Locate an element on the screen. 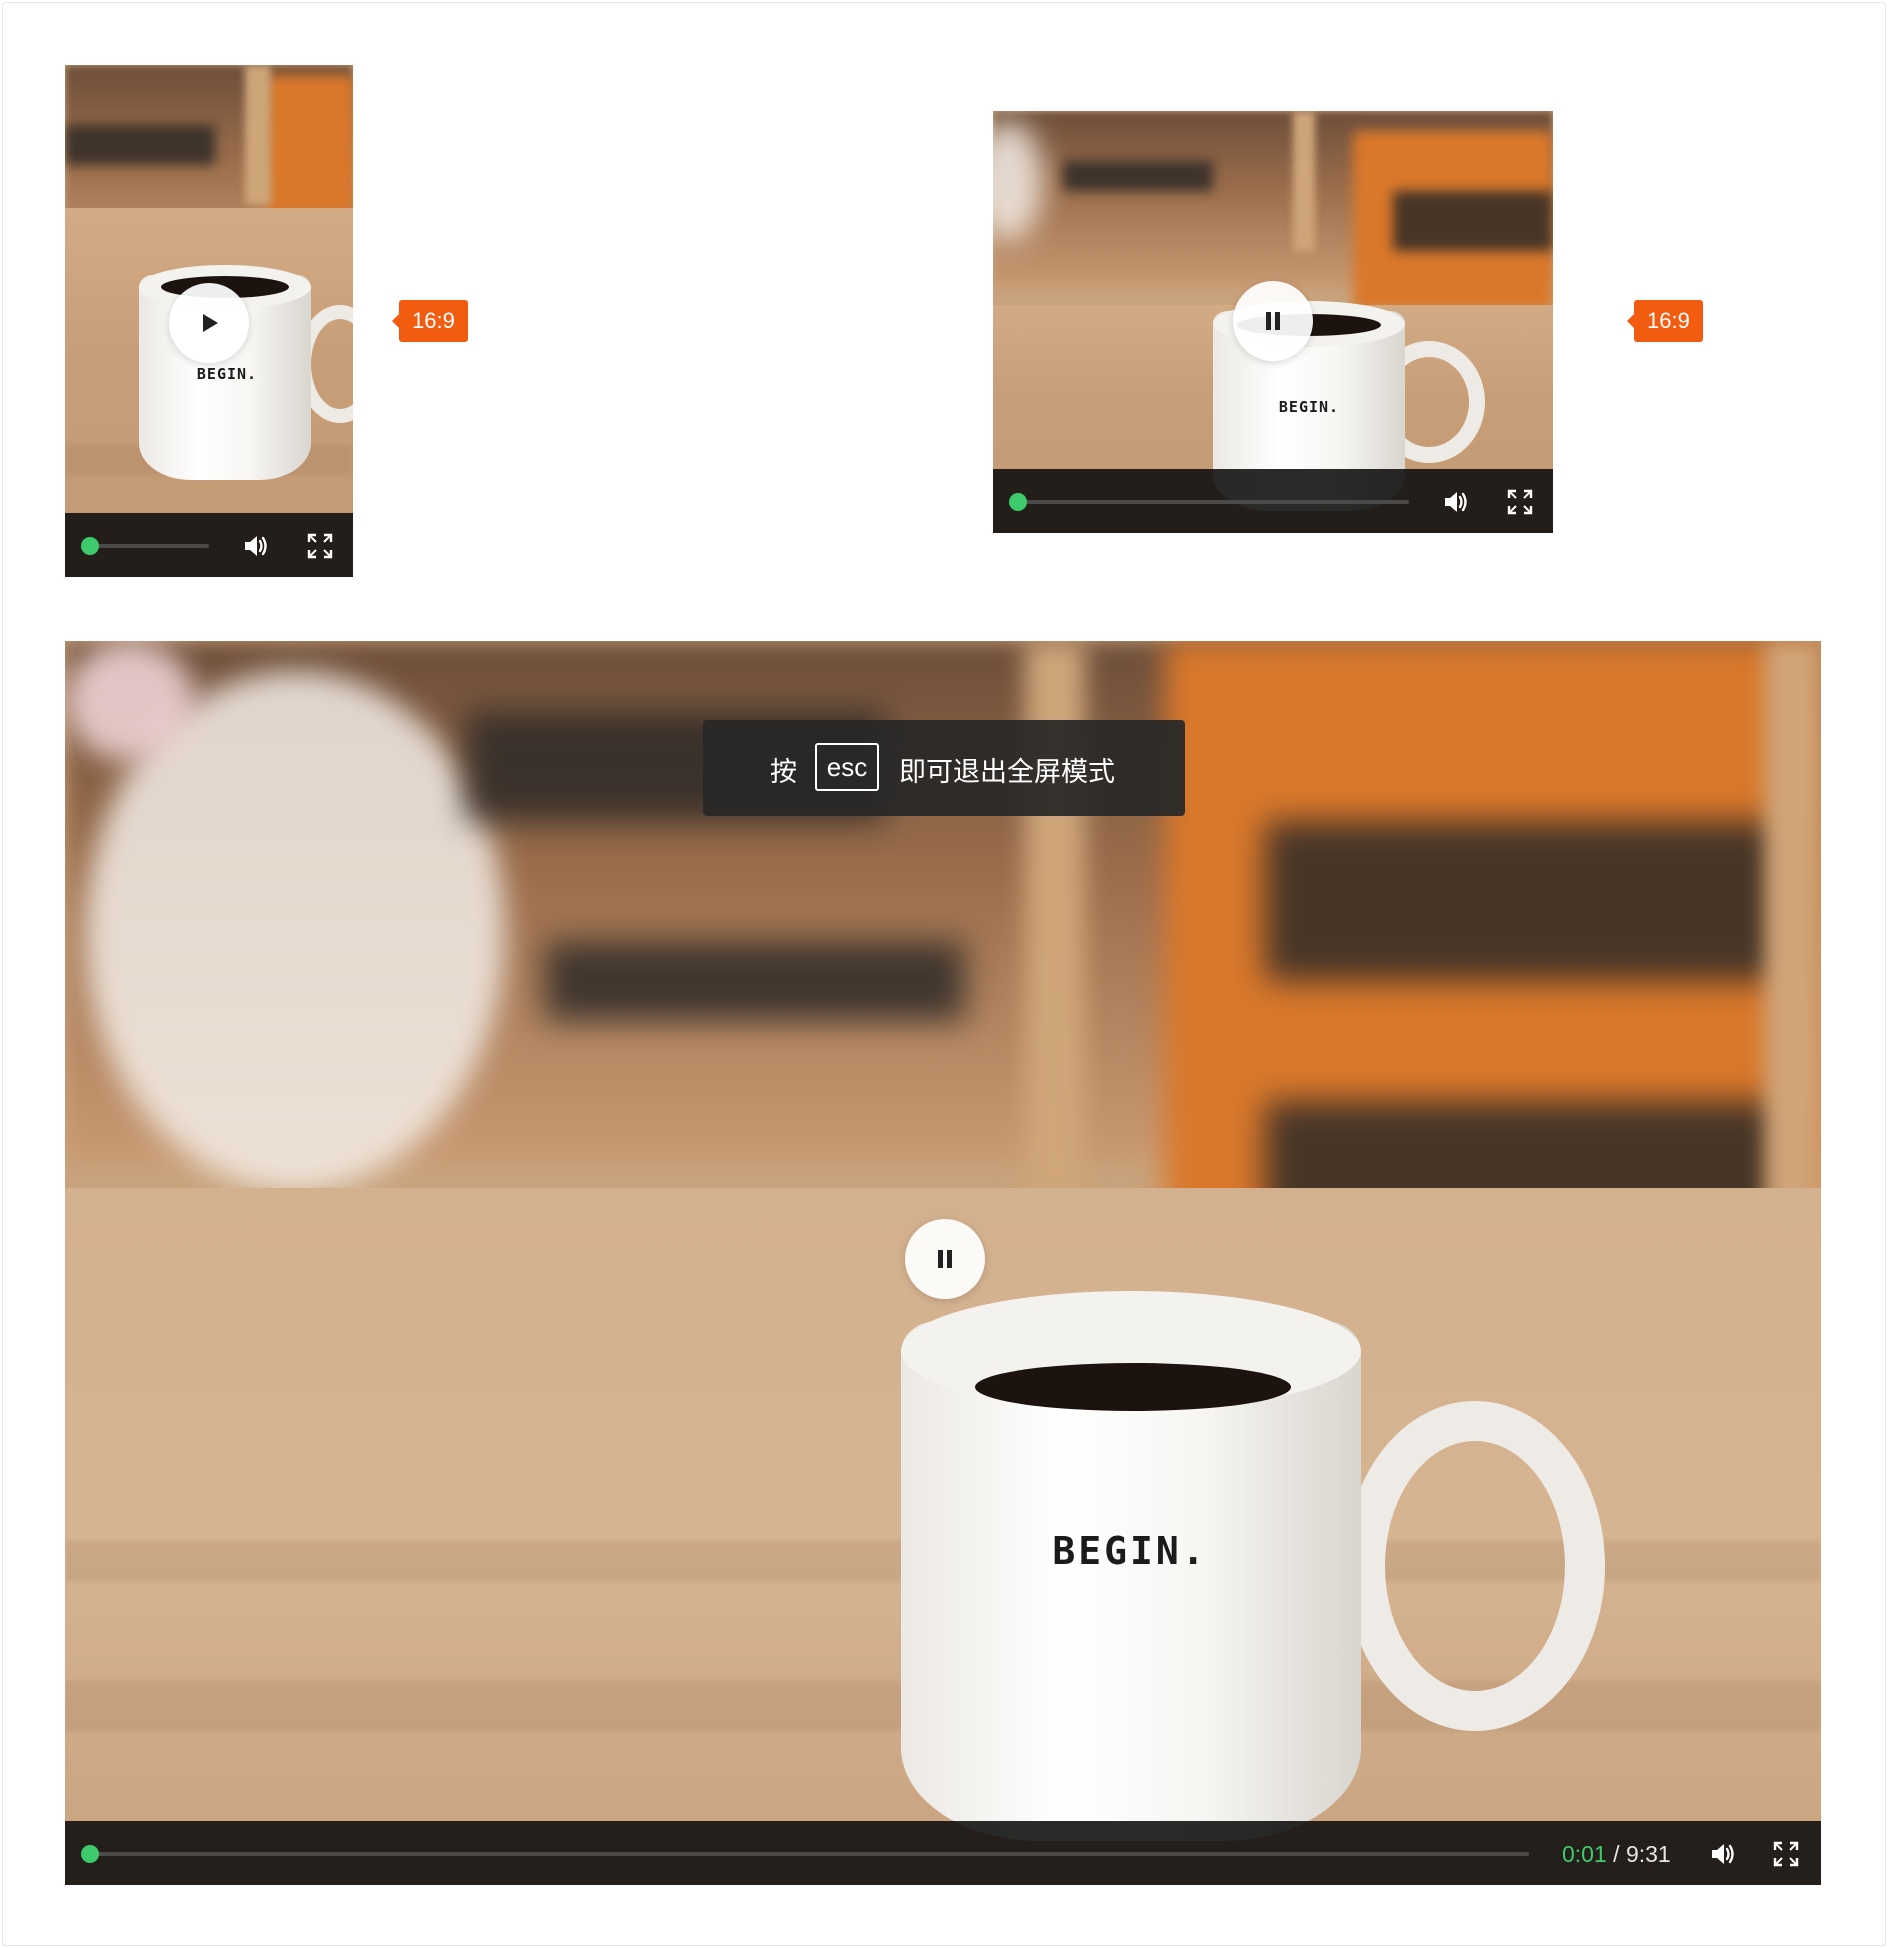 This screenshot has width=1888, height=1948. hint-text-after: 即可退出全屏模式 is located at coordinates (1007, 772).